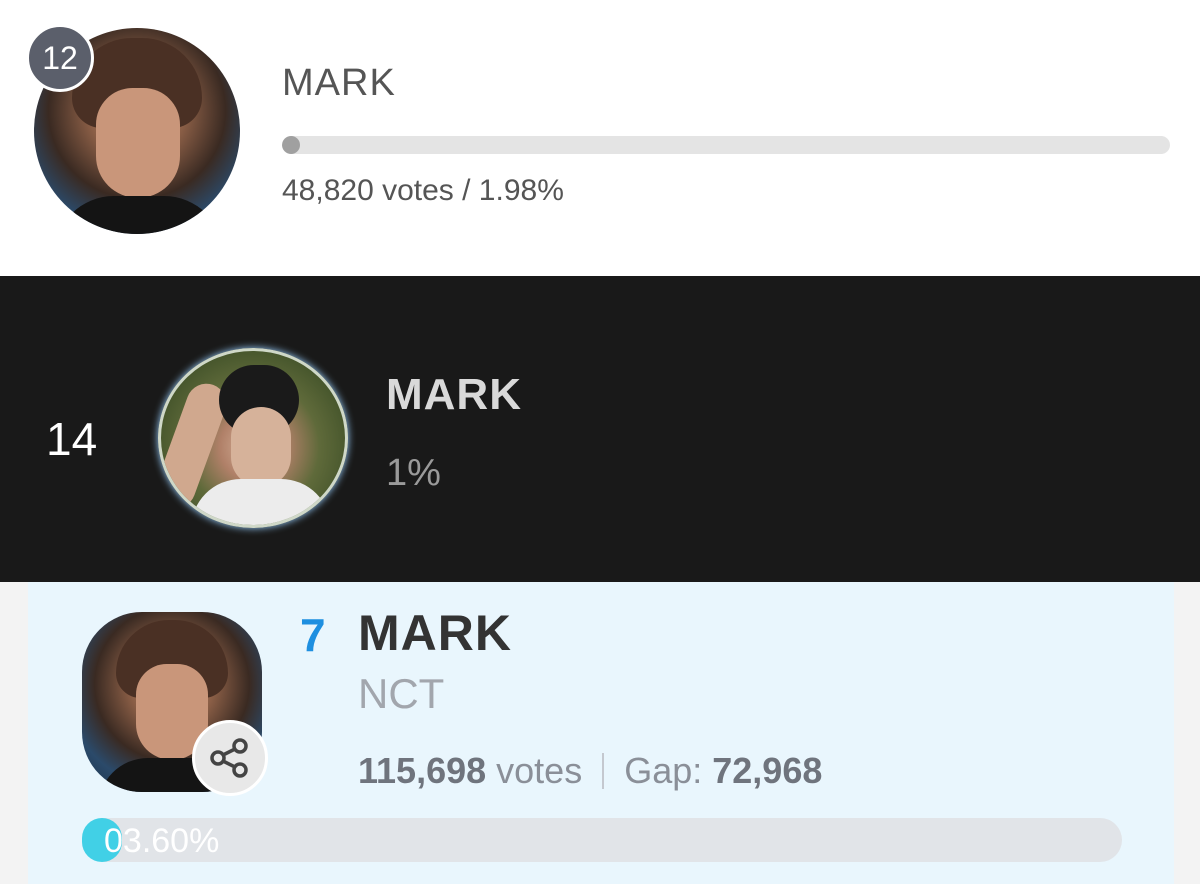 This screenshot has width=1200, height=884. I want to click on votes-count: 115,698, so click(422, 770).